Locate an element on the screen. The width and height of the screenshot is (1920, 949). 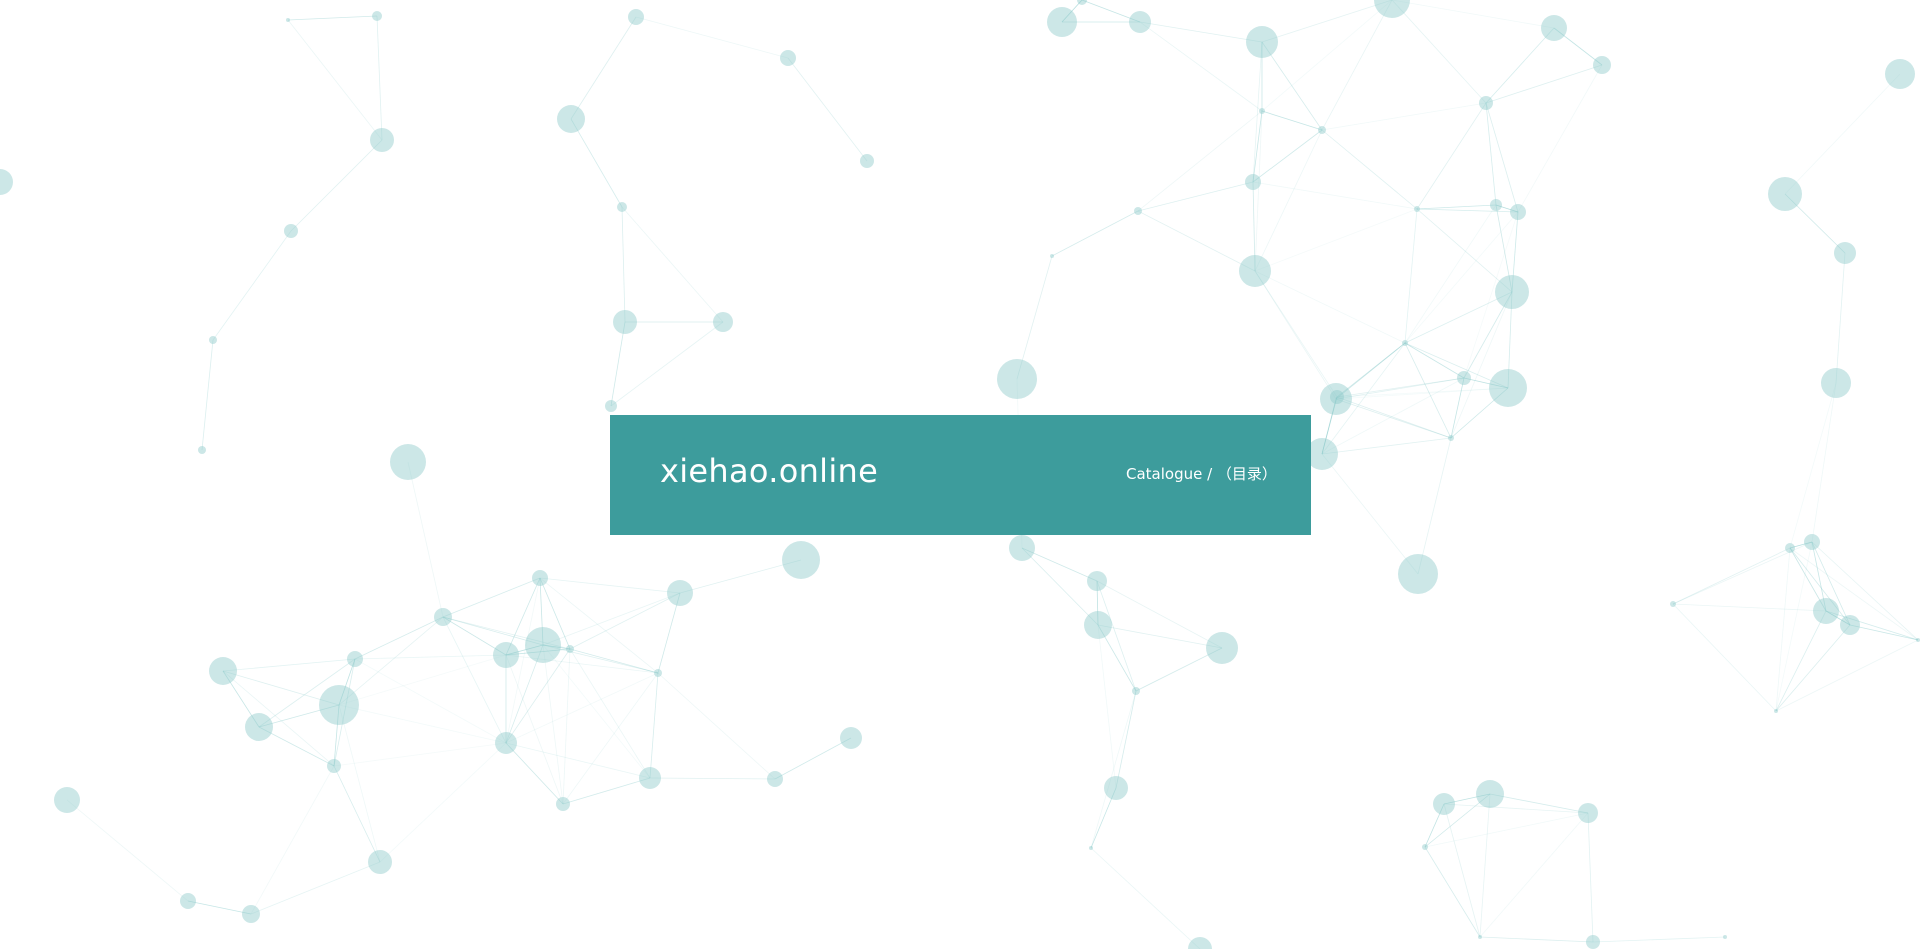
catalogue-link: Catalogue / （目录） is located at coordinates (1201, 474).